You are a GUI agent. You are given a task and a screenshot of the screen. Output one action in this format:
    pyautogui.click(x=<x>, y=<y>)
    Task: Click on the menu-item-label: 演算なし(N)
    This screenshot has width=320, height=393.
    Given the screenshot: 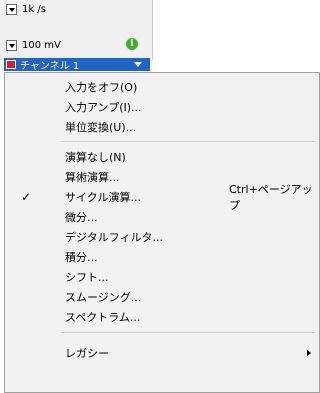 What is the action you would take?
    pyautogui.click(x=95, y=157)
    